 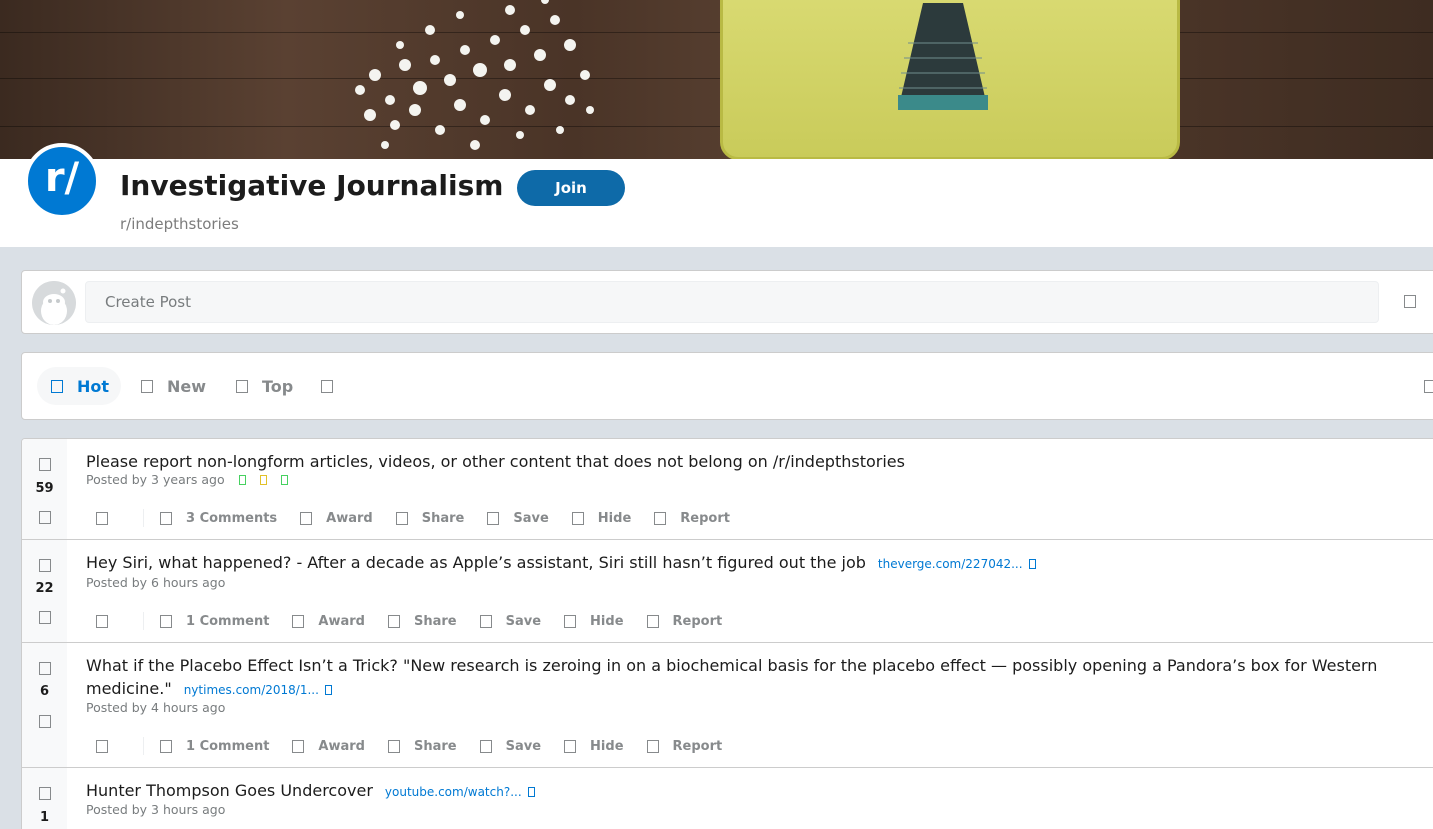 What do you see at coordinates (571, 188) in the screenshot?
I see `join-button: Join` at bounding box center [571, 188].